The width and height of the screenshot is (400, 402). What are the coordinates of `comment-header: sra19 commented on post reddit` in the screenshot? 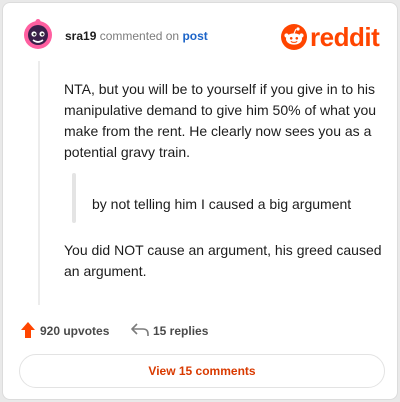 It's located at (200, 33).